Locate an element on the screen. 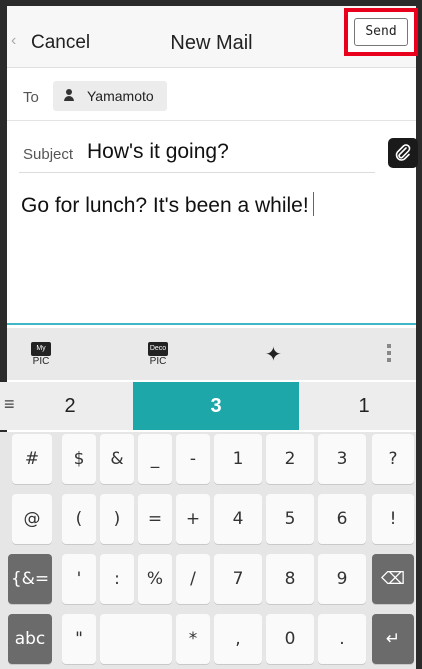  person-icon is located at coordinates (69, 96).